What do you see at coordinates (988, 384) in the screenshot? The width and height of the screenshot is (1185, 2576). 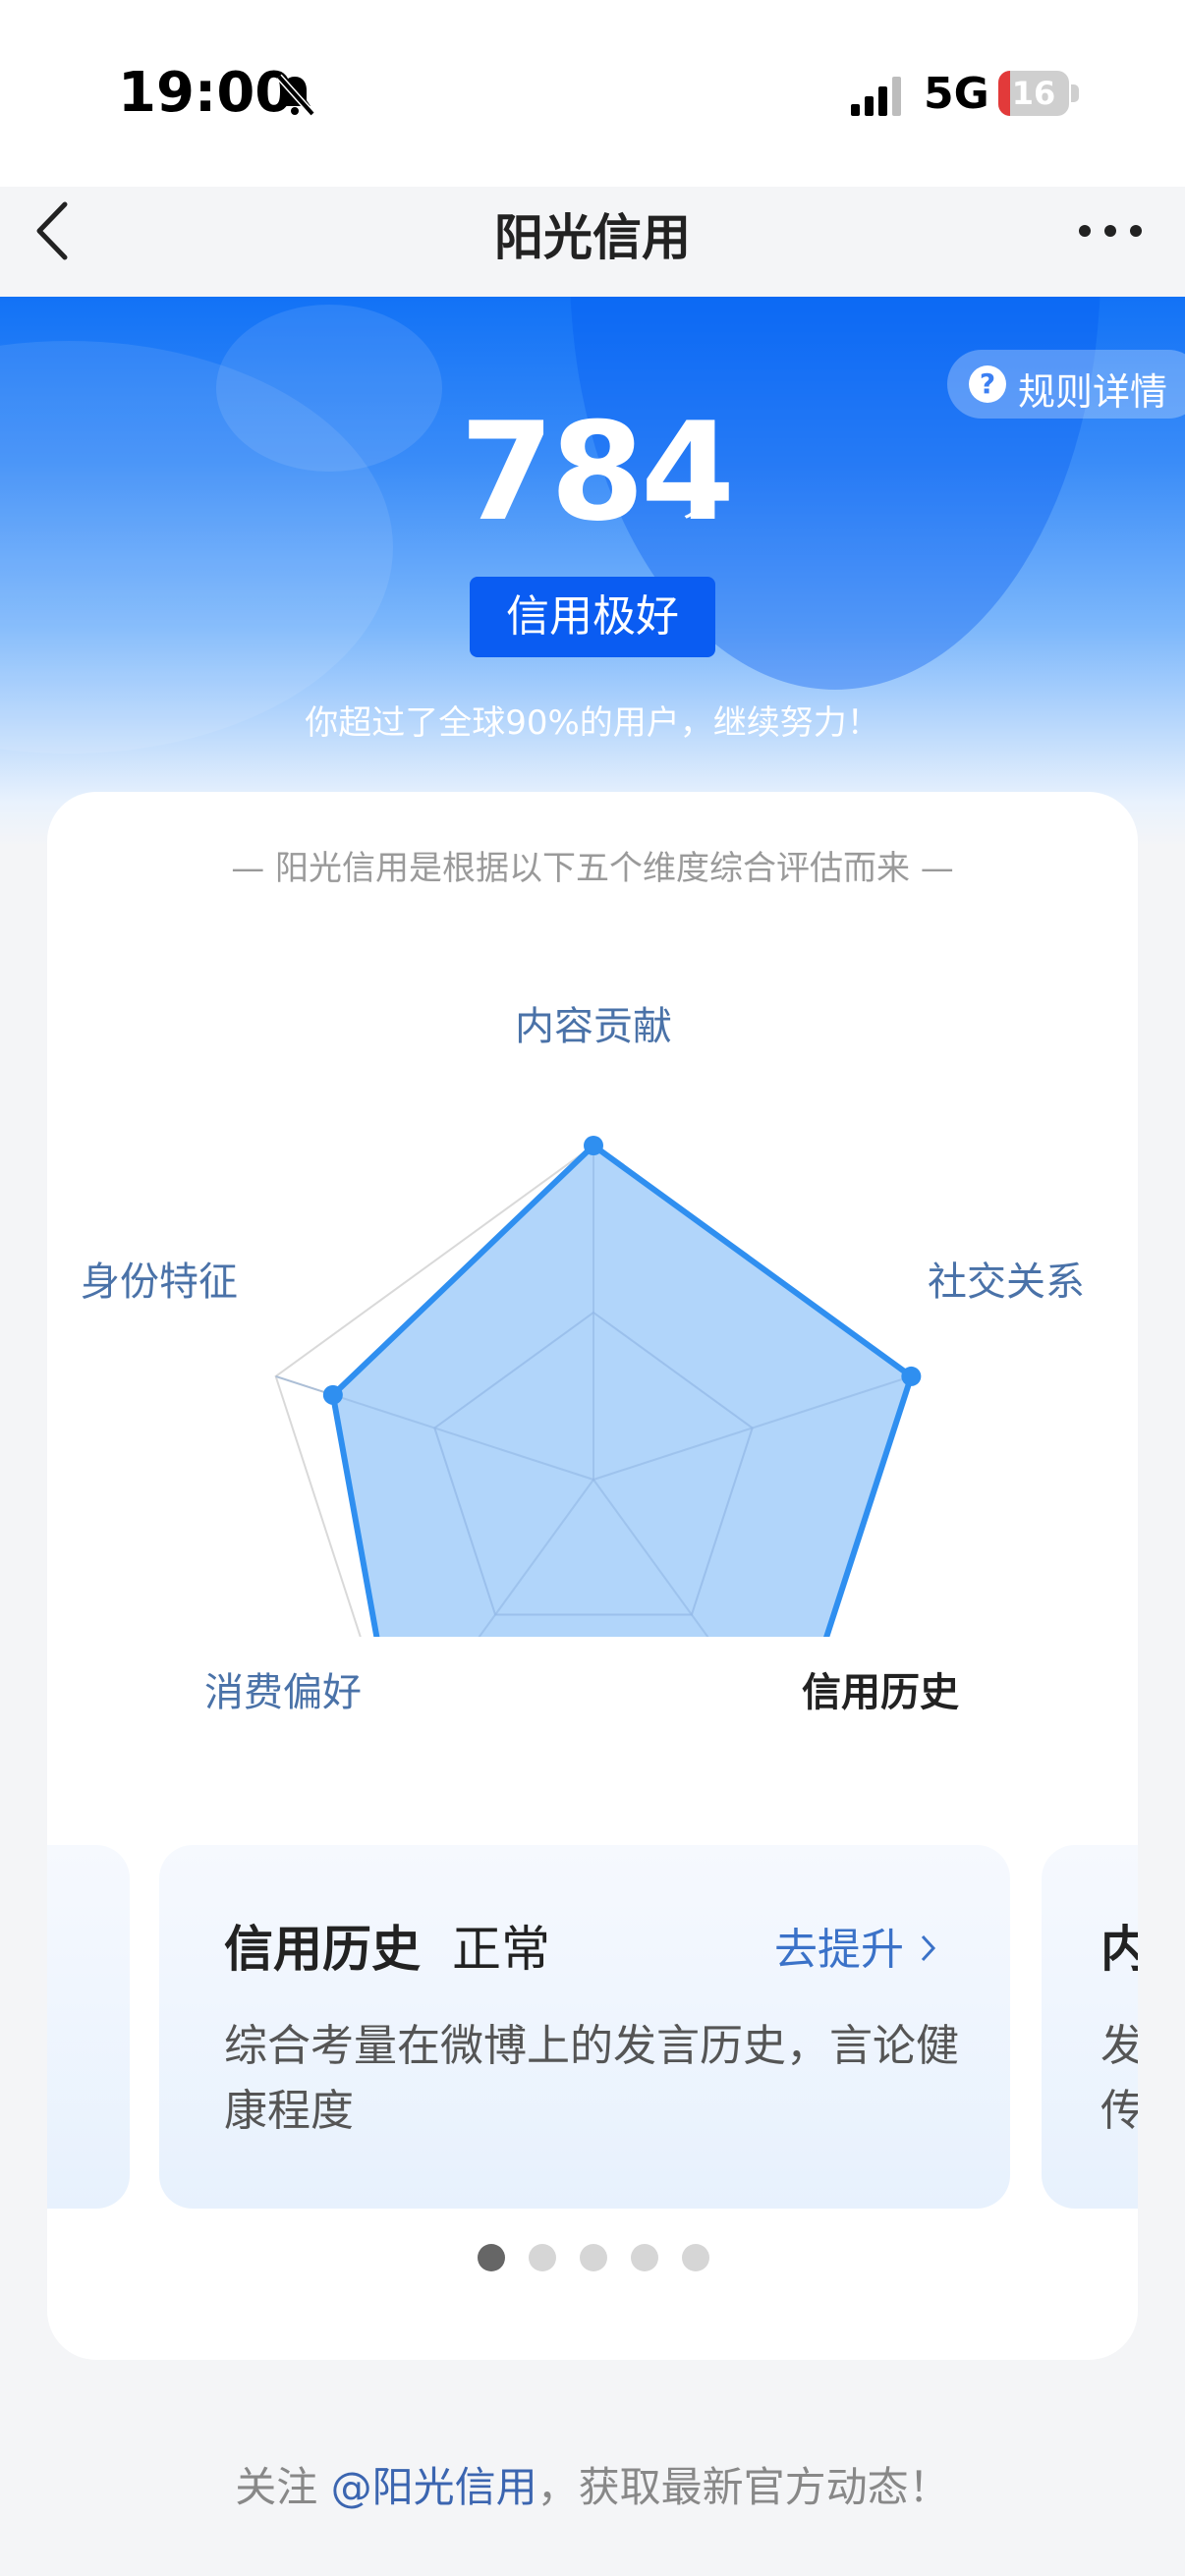 I see `question-icon: ?` at bounding box center [988, 384].